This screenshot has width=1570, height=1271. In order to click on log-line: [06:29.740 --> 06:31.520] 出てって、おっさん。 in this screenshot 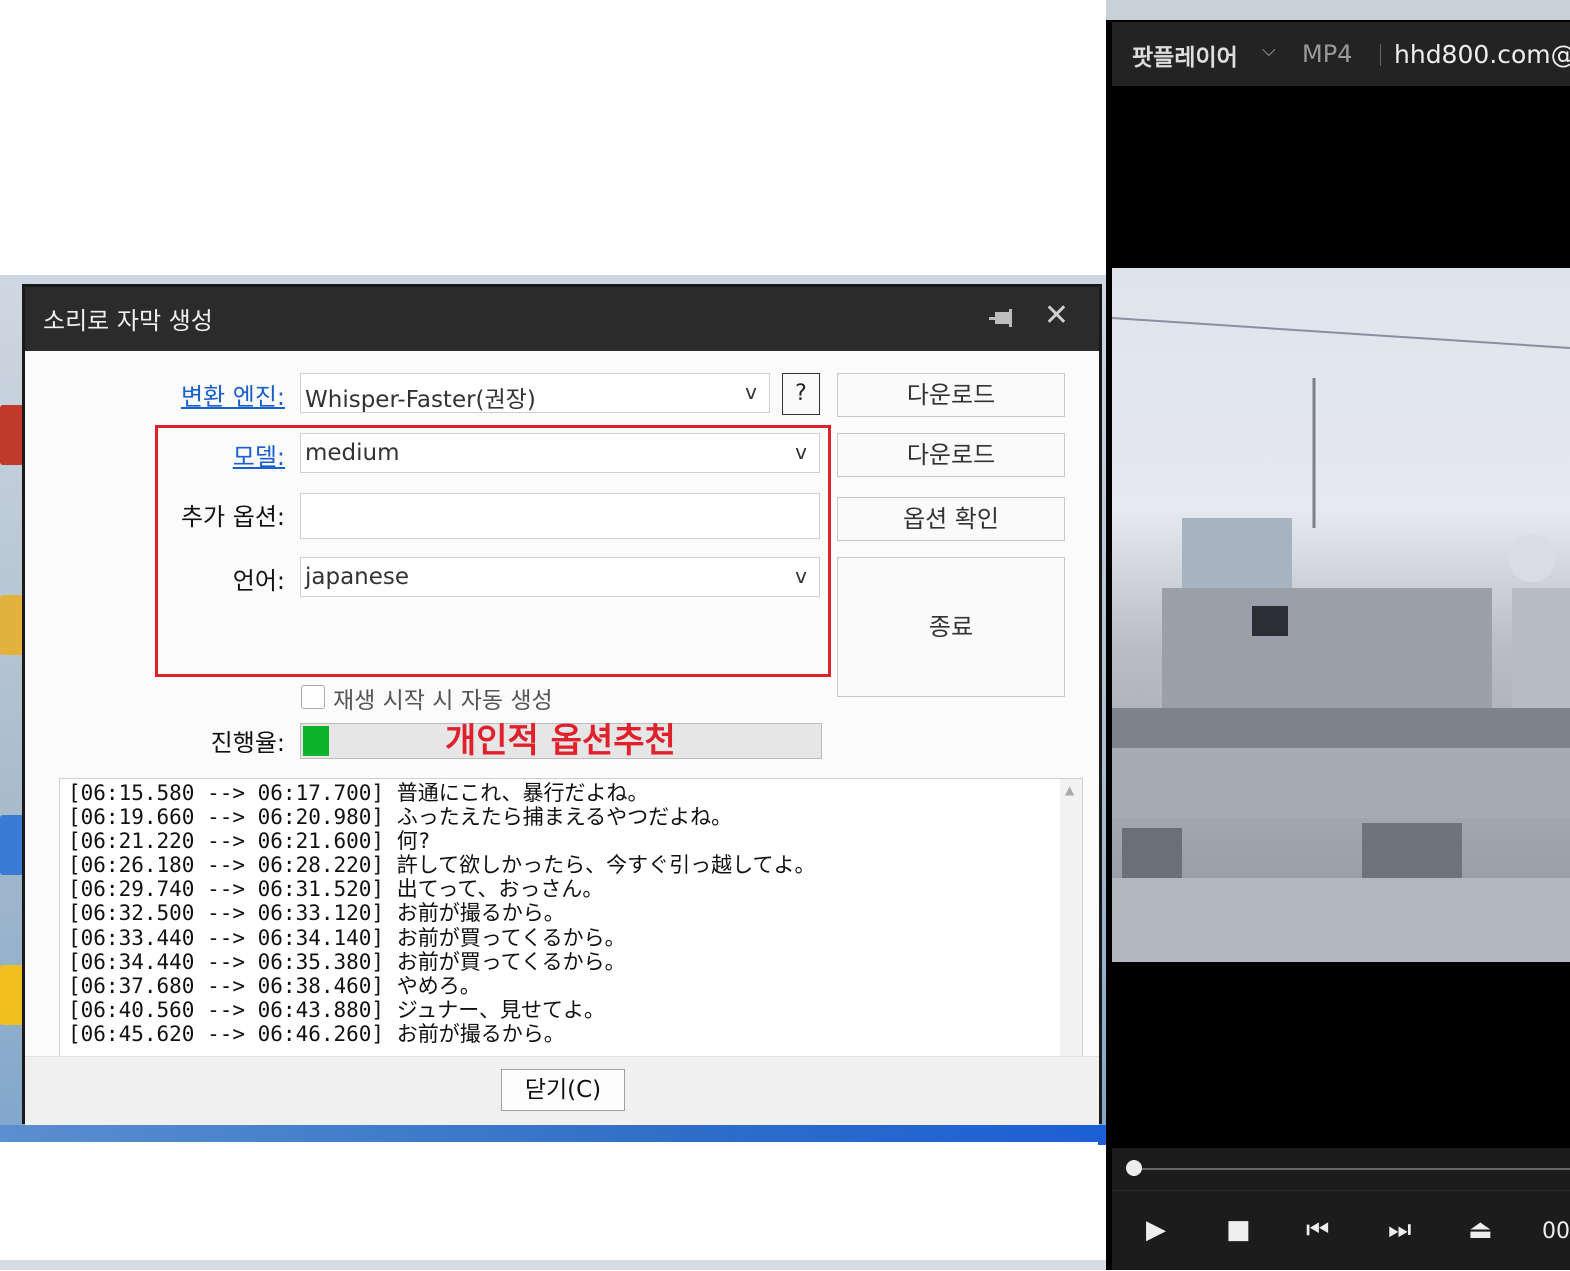, I will do `click(336, 889)`.